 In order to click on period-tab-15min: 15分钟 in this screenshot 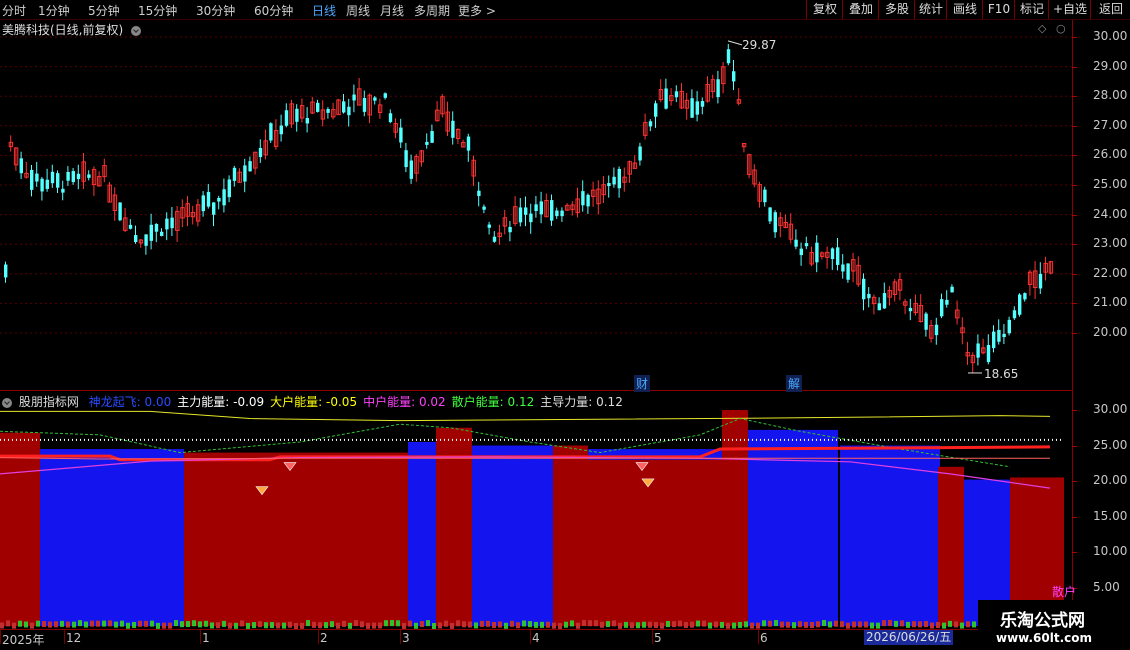, I will do `click(157, 10)`.